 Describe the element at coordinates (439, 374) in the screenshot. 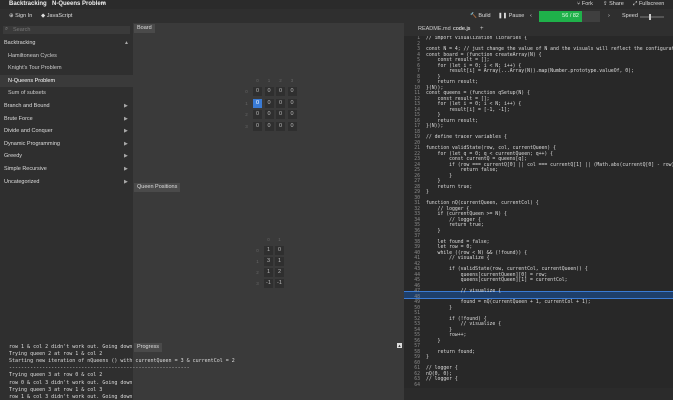

I see `code-line: nQ(0, 0);` at that location.